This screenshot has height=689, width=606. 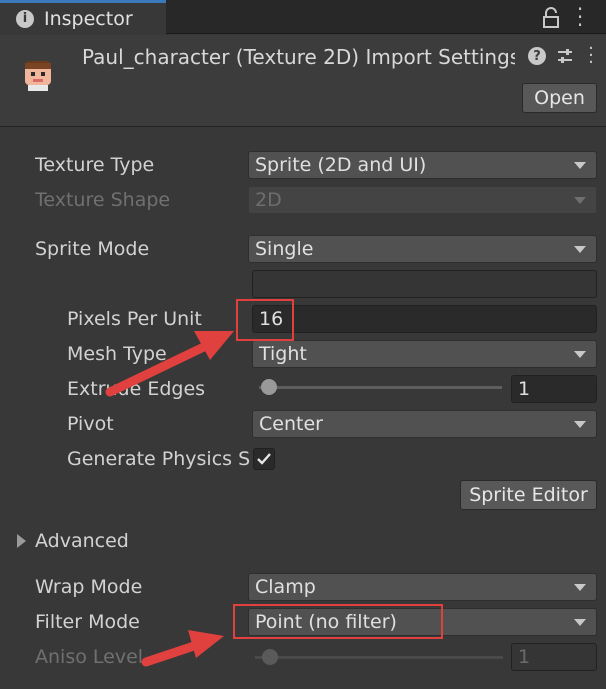 I want to click on wrap-mode-value: Clamp, so click(x=285, y=587).